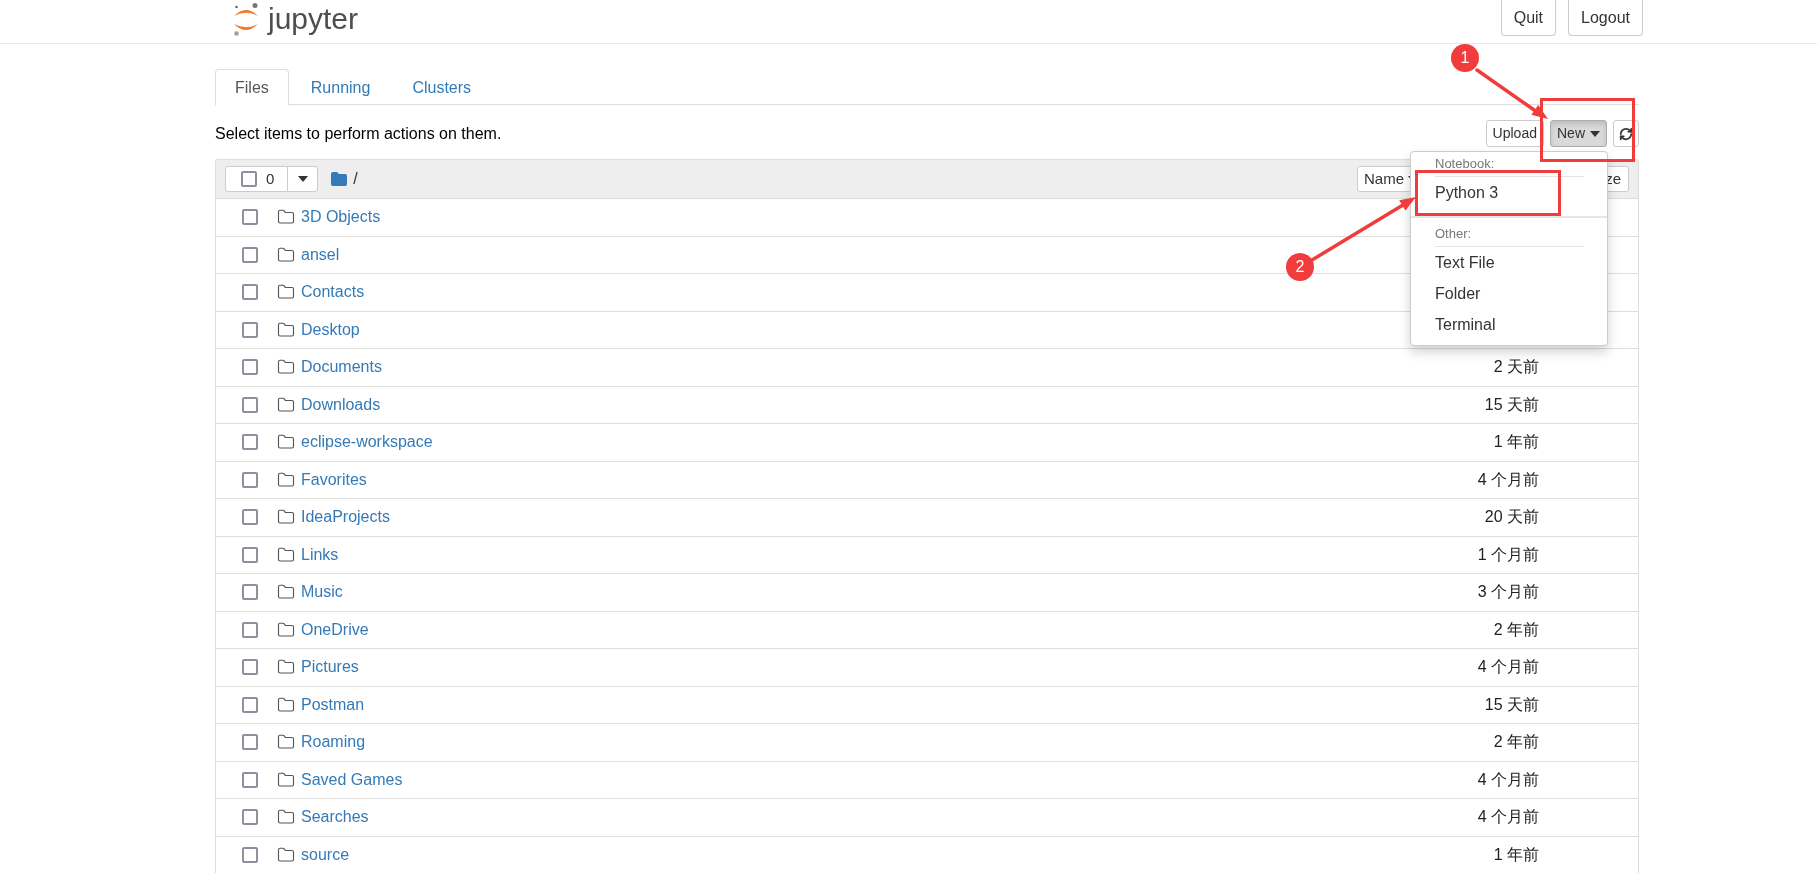 This screenshot has width=1817, height=875. What do you see at coordinates (1516, 367) in the screenshot?
I see `modified-time: 2 天前` at bounding box center [1516, 367].